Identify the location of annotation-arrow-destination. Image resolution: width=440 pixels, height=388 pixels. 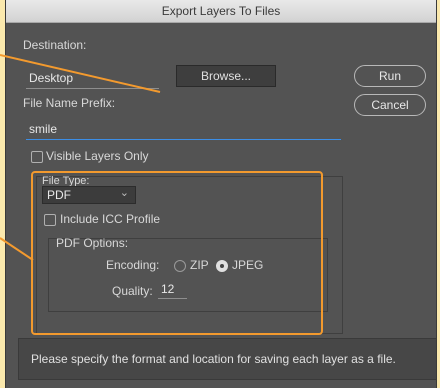
(80, 73).